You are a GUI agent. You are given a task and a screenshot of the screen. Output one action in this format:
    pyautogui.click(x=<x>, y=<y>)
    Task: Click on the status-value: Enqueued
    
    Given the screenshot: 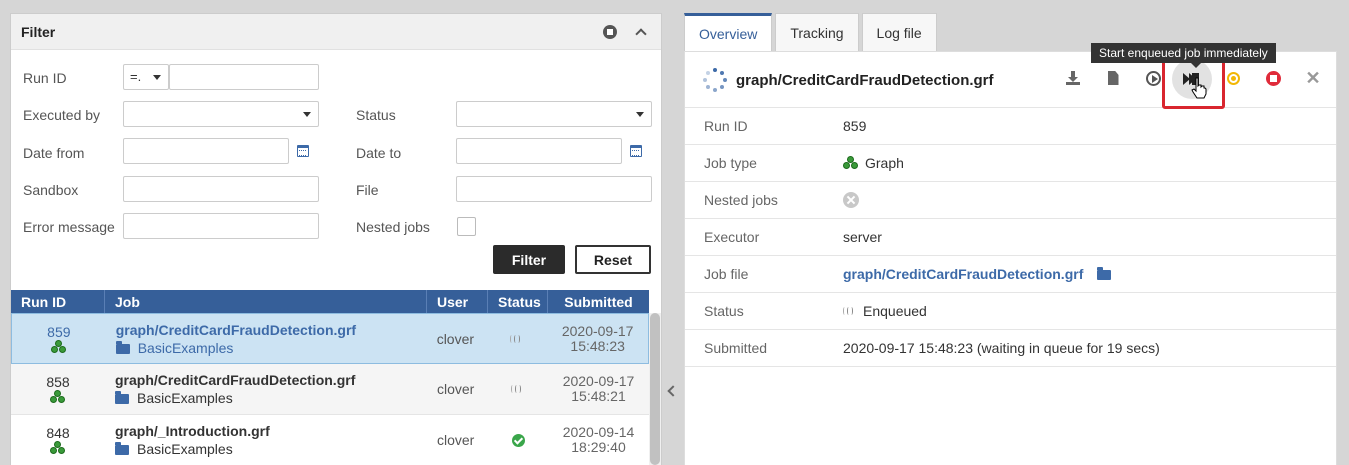 What is the action you would take?
    pyautogui.click(x=895, y=311)
    